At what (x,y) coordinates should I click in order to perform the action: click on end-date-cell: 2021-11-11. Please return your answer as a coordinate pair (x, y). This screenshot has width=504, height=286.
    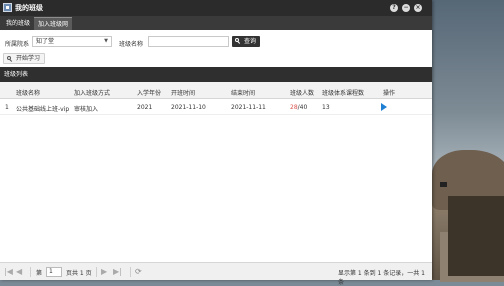
    Looking at the image, I should click on (248, 107).